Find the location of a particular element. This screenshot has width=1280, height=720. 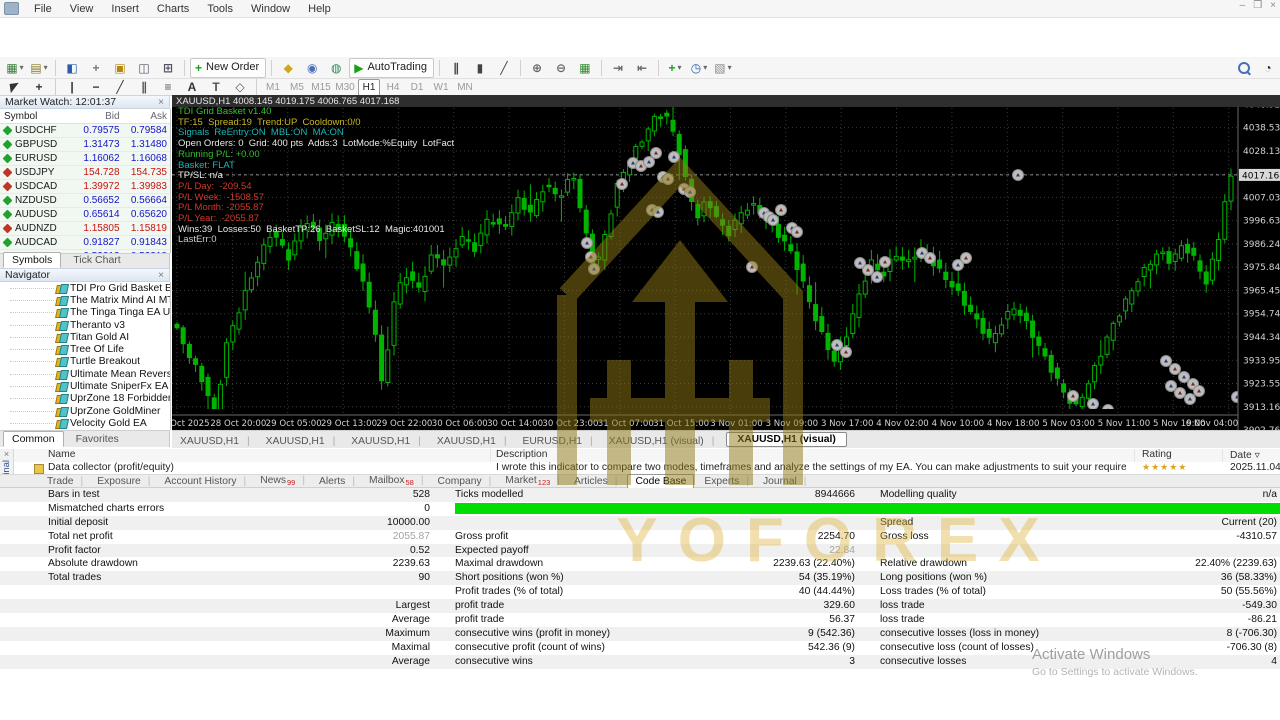

symbol-row: EURUSD 1.16062 1.16068 is located at coordinates (85, 159).